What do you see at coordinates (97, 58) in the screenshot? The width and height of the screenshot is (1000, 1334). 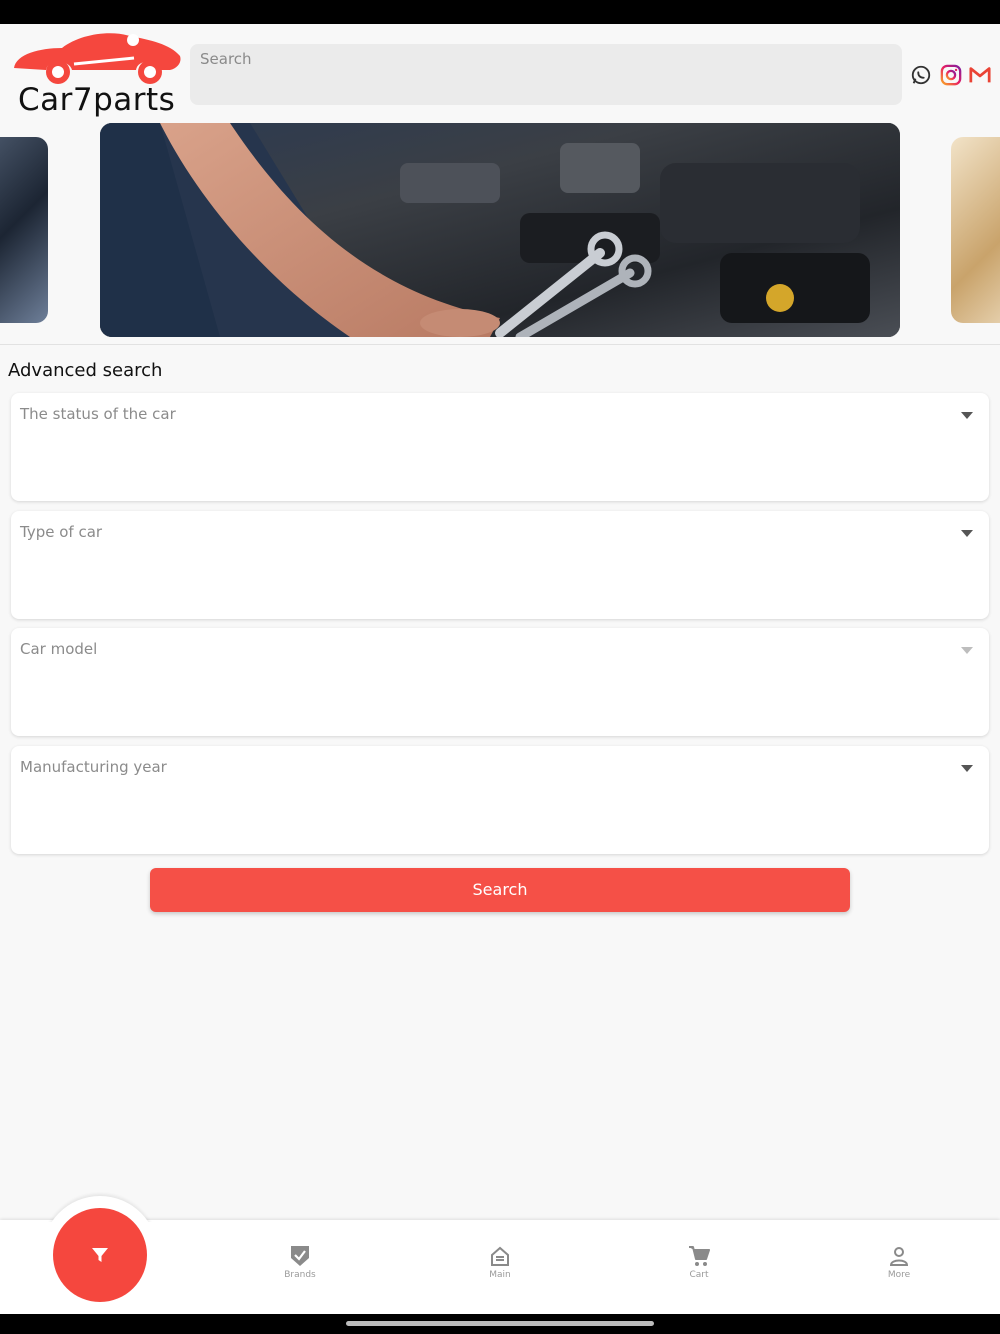 I see `car-logo-icon` at bounding box center [97, 58].